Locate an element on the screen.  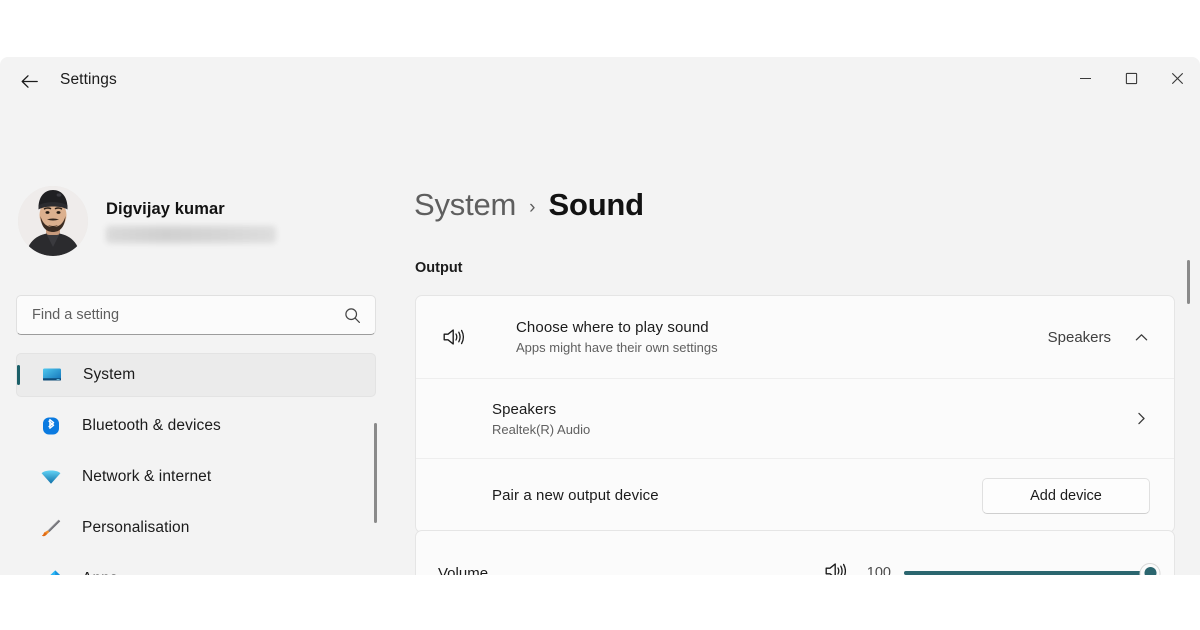
main-scrollbar-thumb is located at coordinates (1188, 282).